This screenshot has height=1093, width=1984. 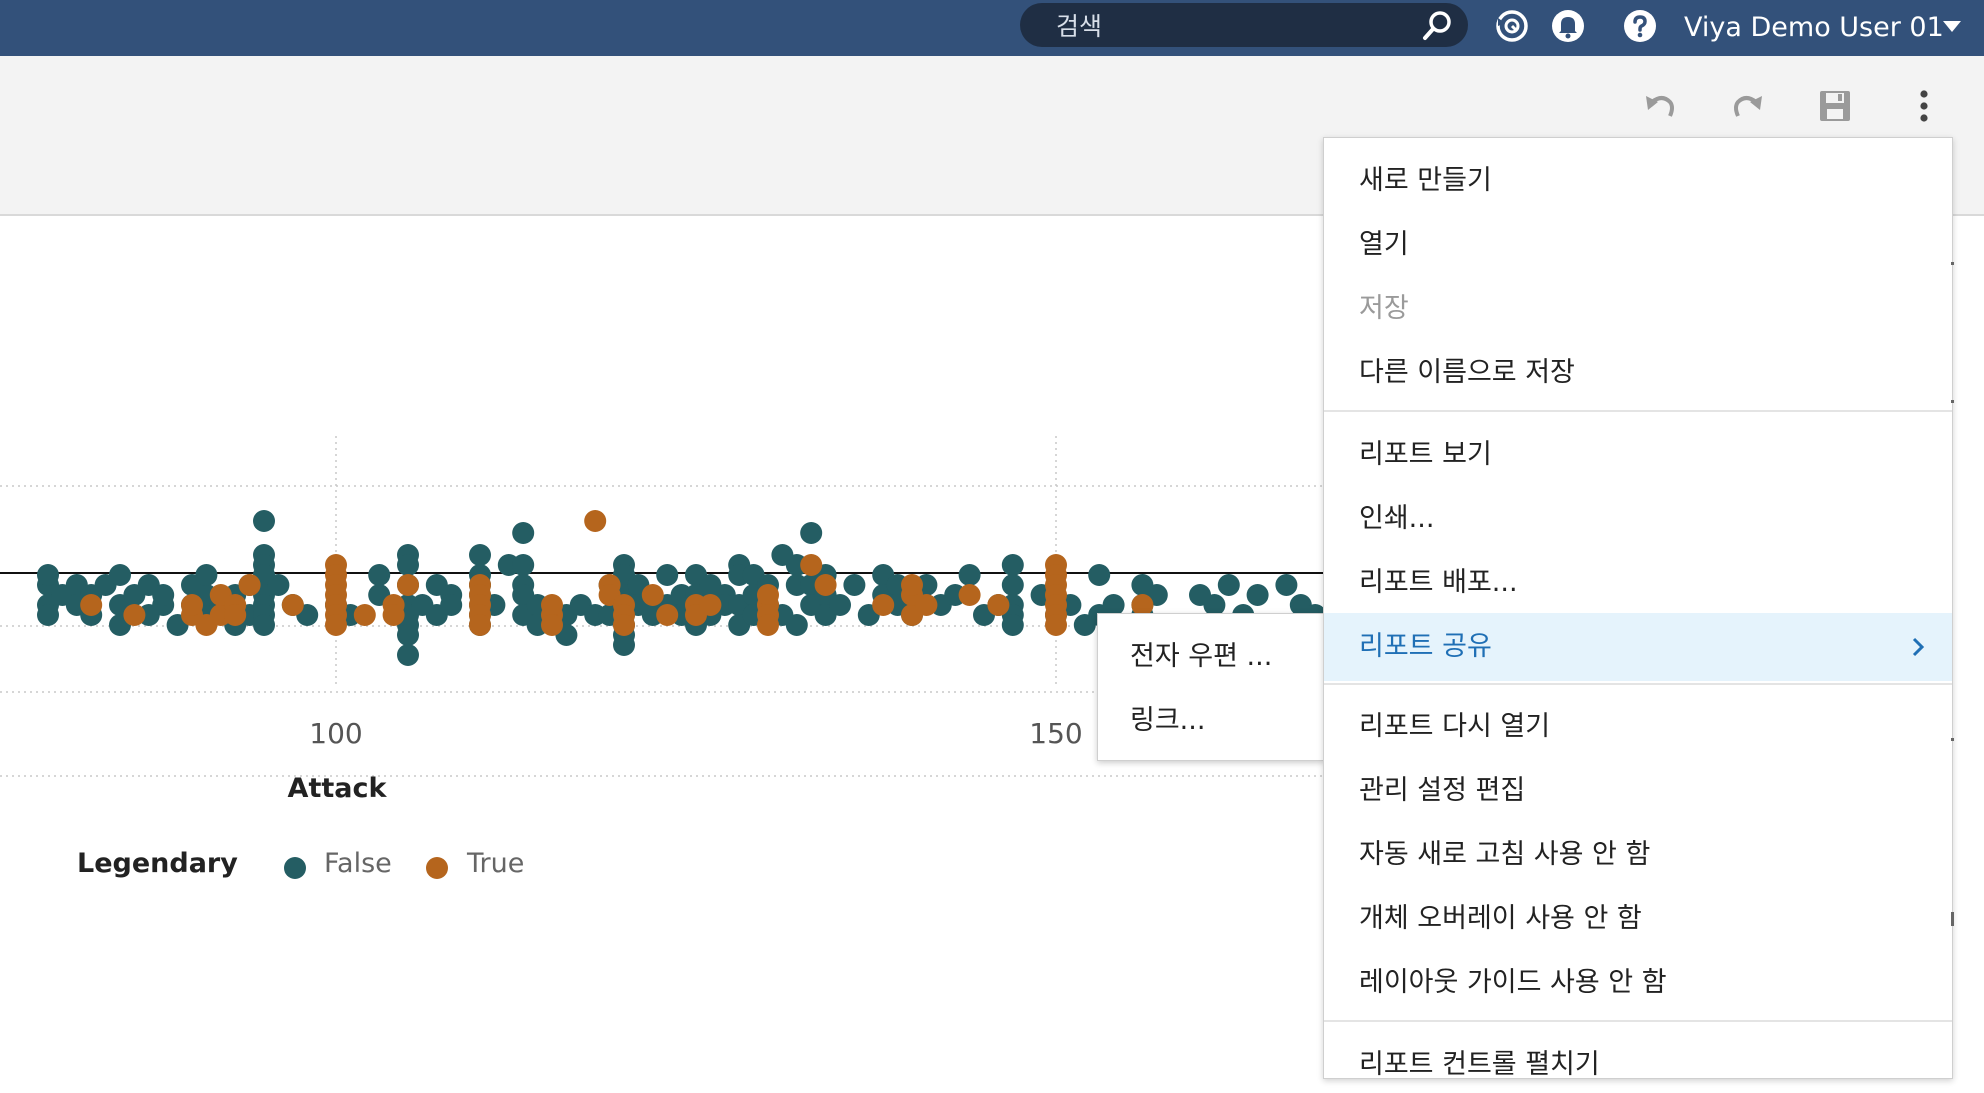 What do you see at coordinates (1638, 181) in the screenshot?
I see `menu-item-new: 새로 만들기` at bounding box center [1638, 181].